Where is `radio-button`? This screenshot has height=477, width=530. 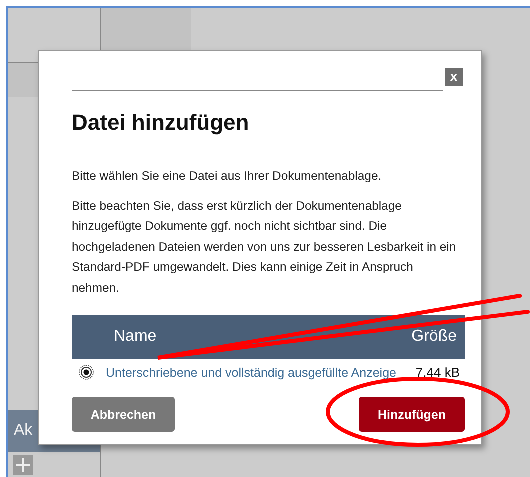 radio-button is located at coordinates (86, 372).